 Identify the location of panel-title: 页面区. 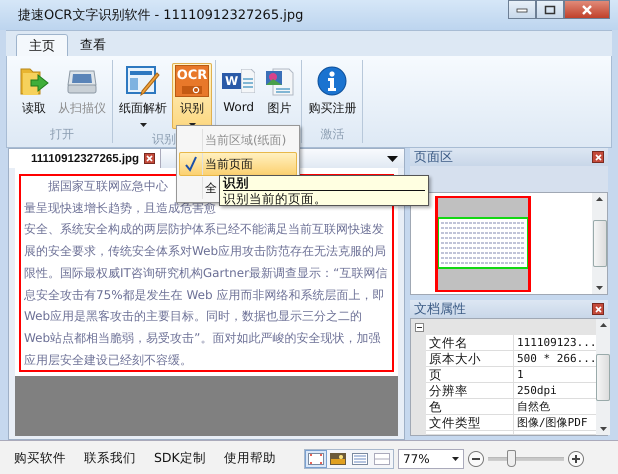
(433, 157).